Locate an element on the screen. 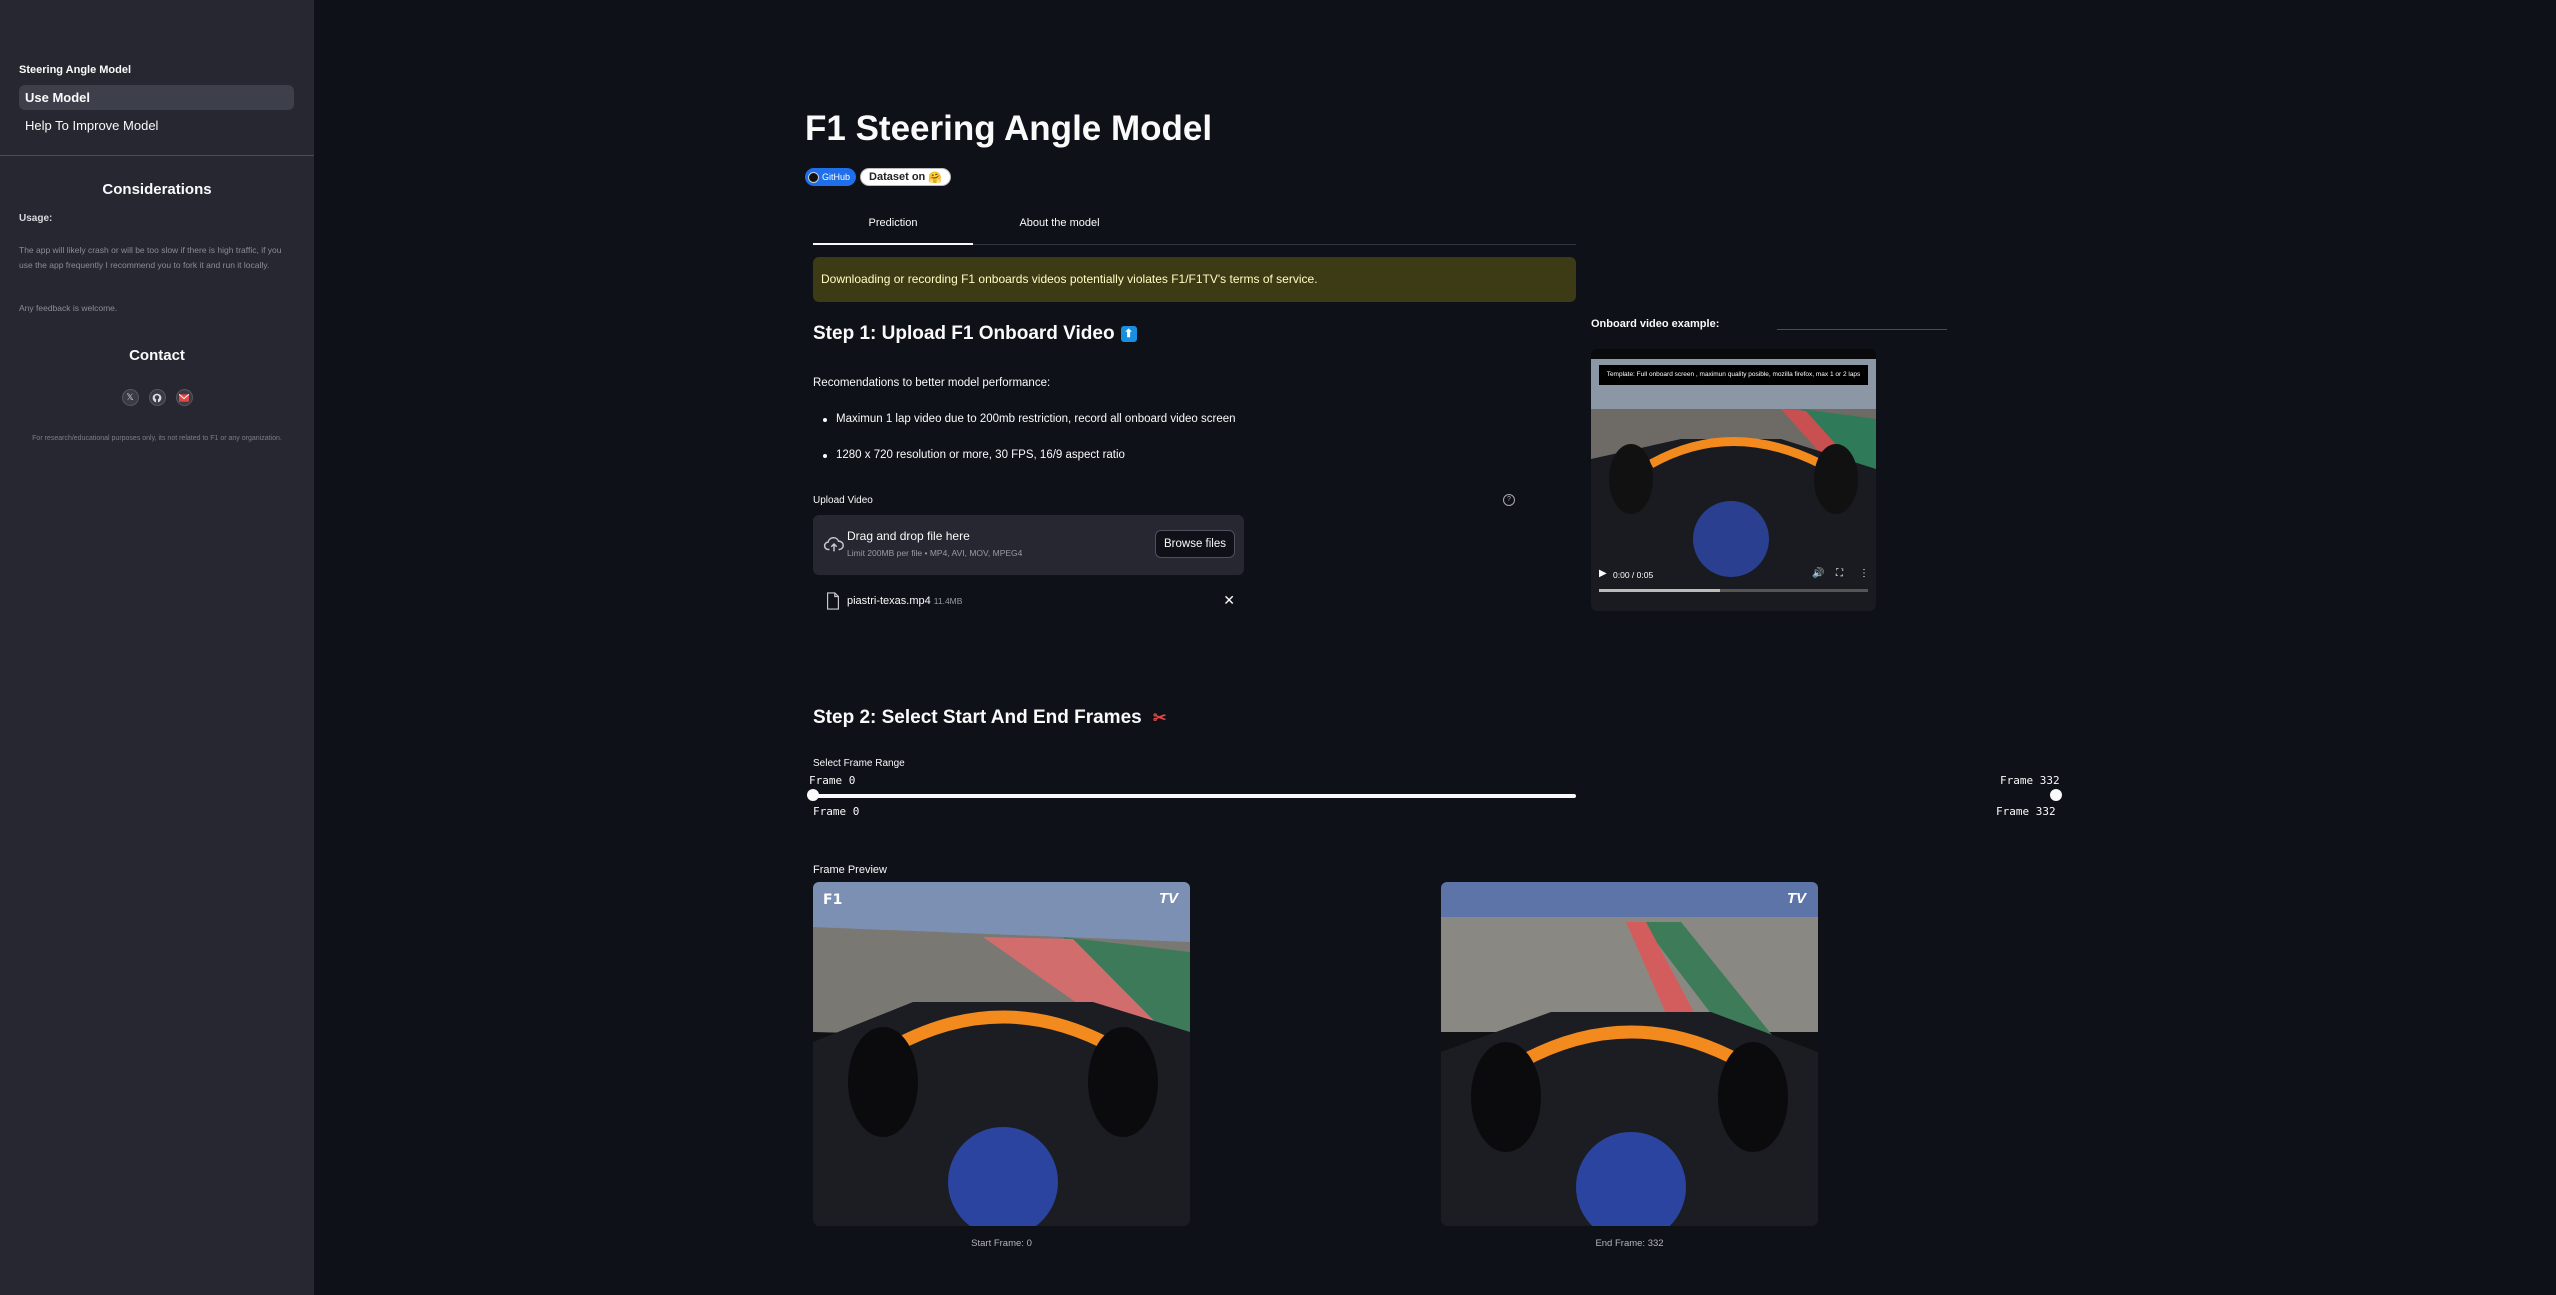 Image resolution: width=2556 pixels, height=1295 pixels. fullscreen-icon: ⛶ is located at coordinates (1839, 573).